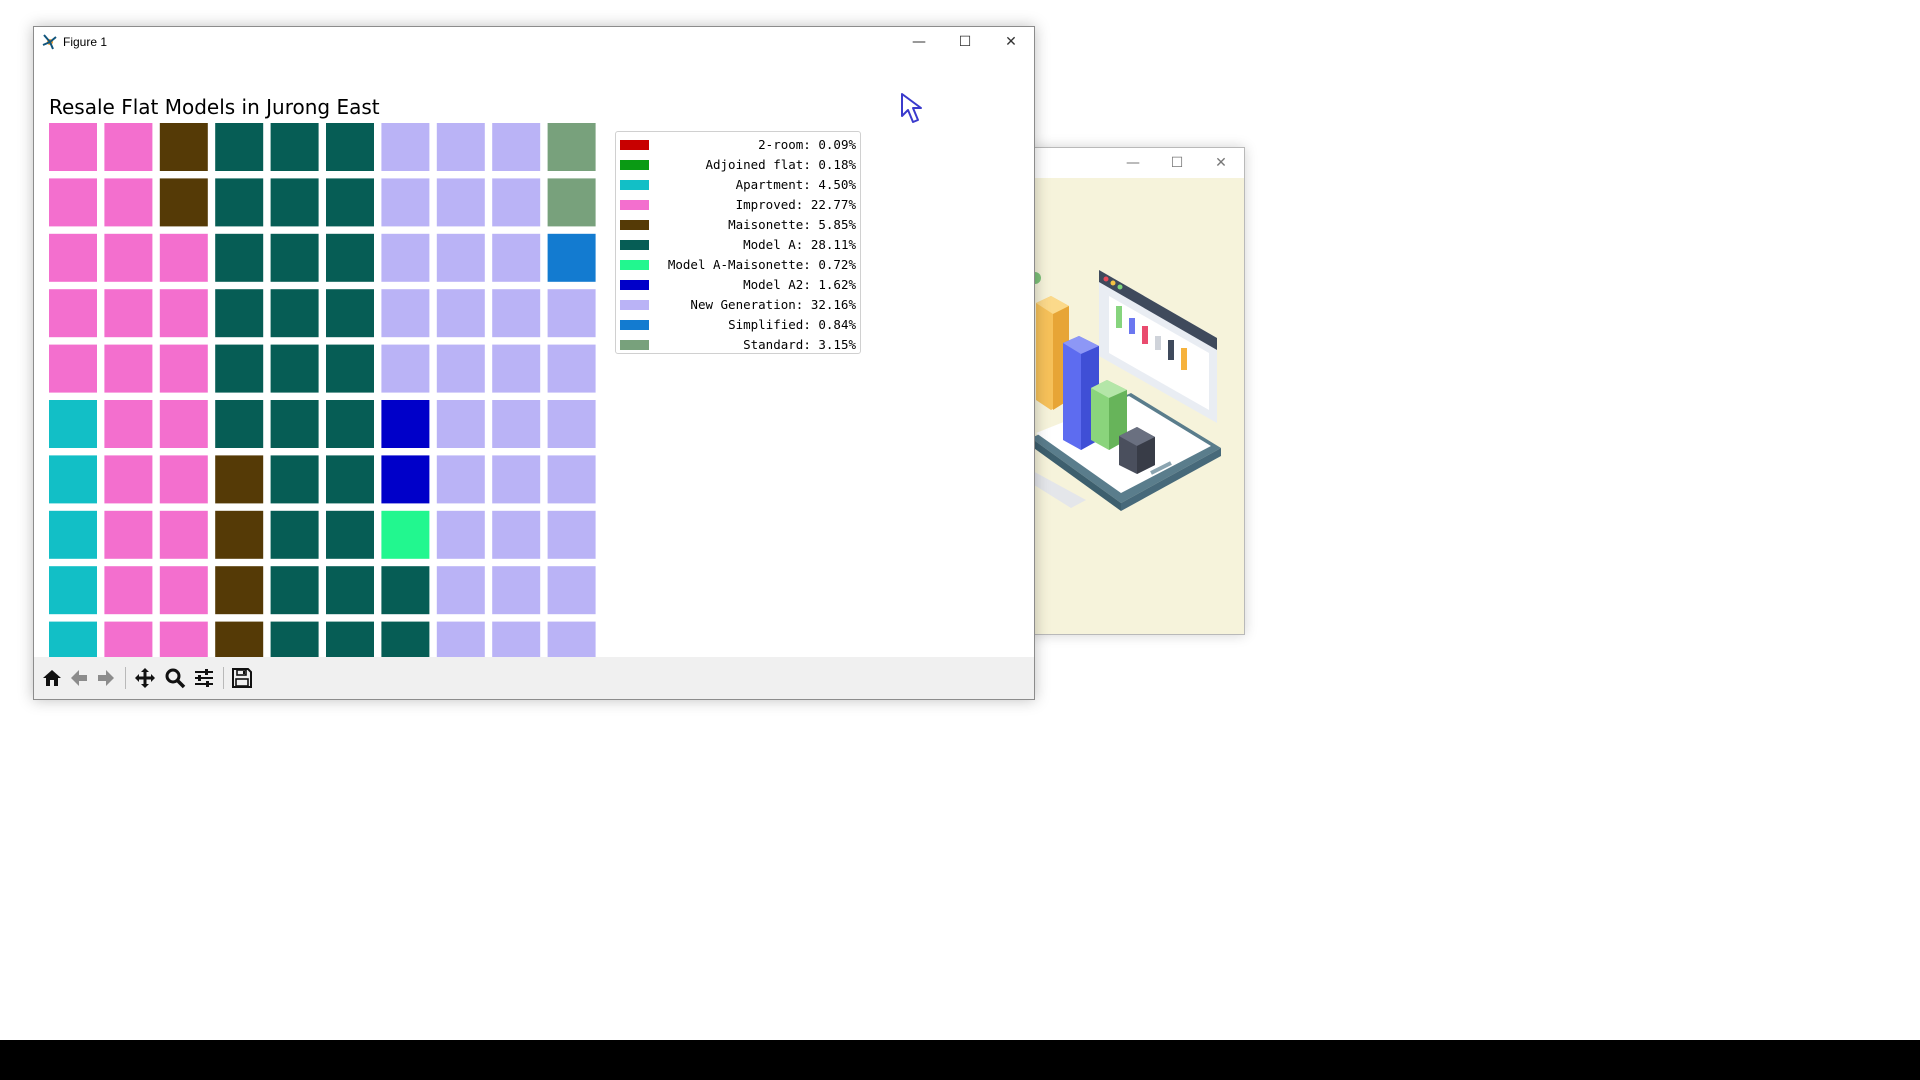  Describe the element at coordinates (145, 678) in the screenshot. I see `pan-icon` at that location.